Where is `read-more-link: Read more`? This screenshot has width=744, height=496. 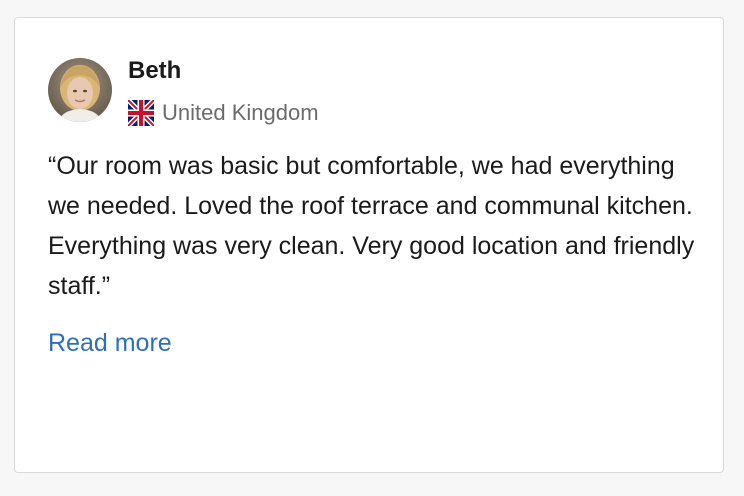 read-more-link: Read more is located at coordinates (110, 343).